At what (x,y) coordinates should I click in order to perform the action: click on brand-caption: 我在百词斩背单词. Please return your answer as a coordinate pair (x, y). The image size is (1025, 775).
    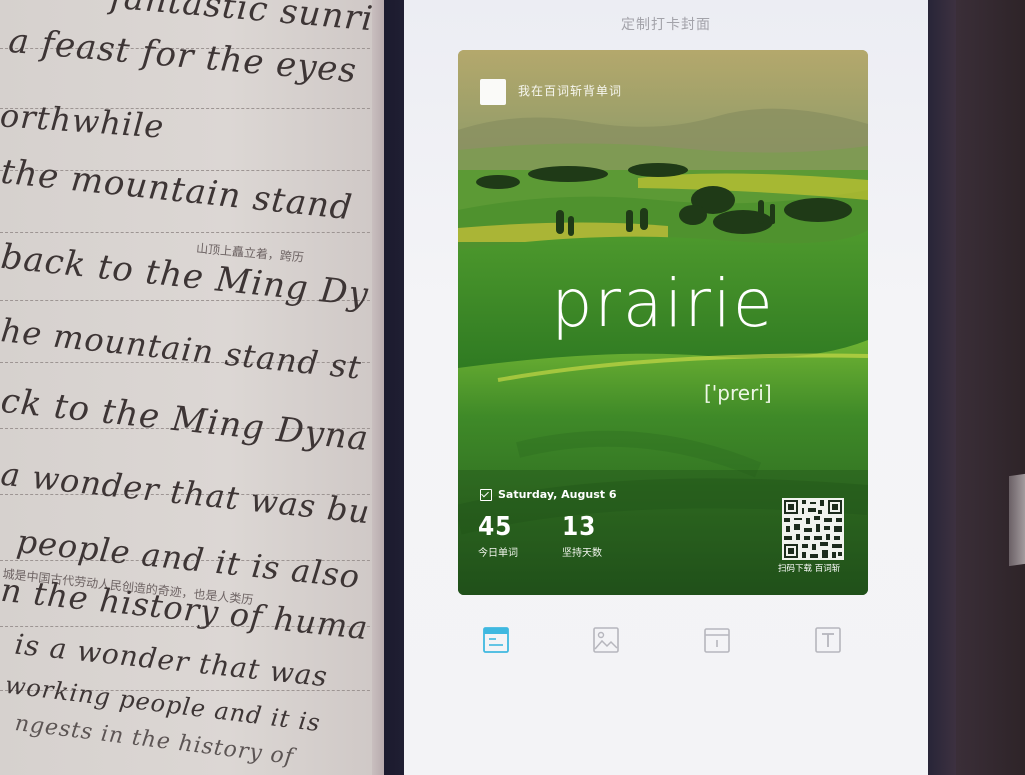
    Looking at the image, I should click on (570, 91).